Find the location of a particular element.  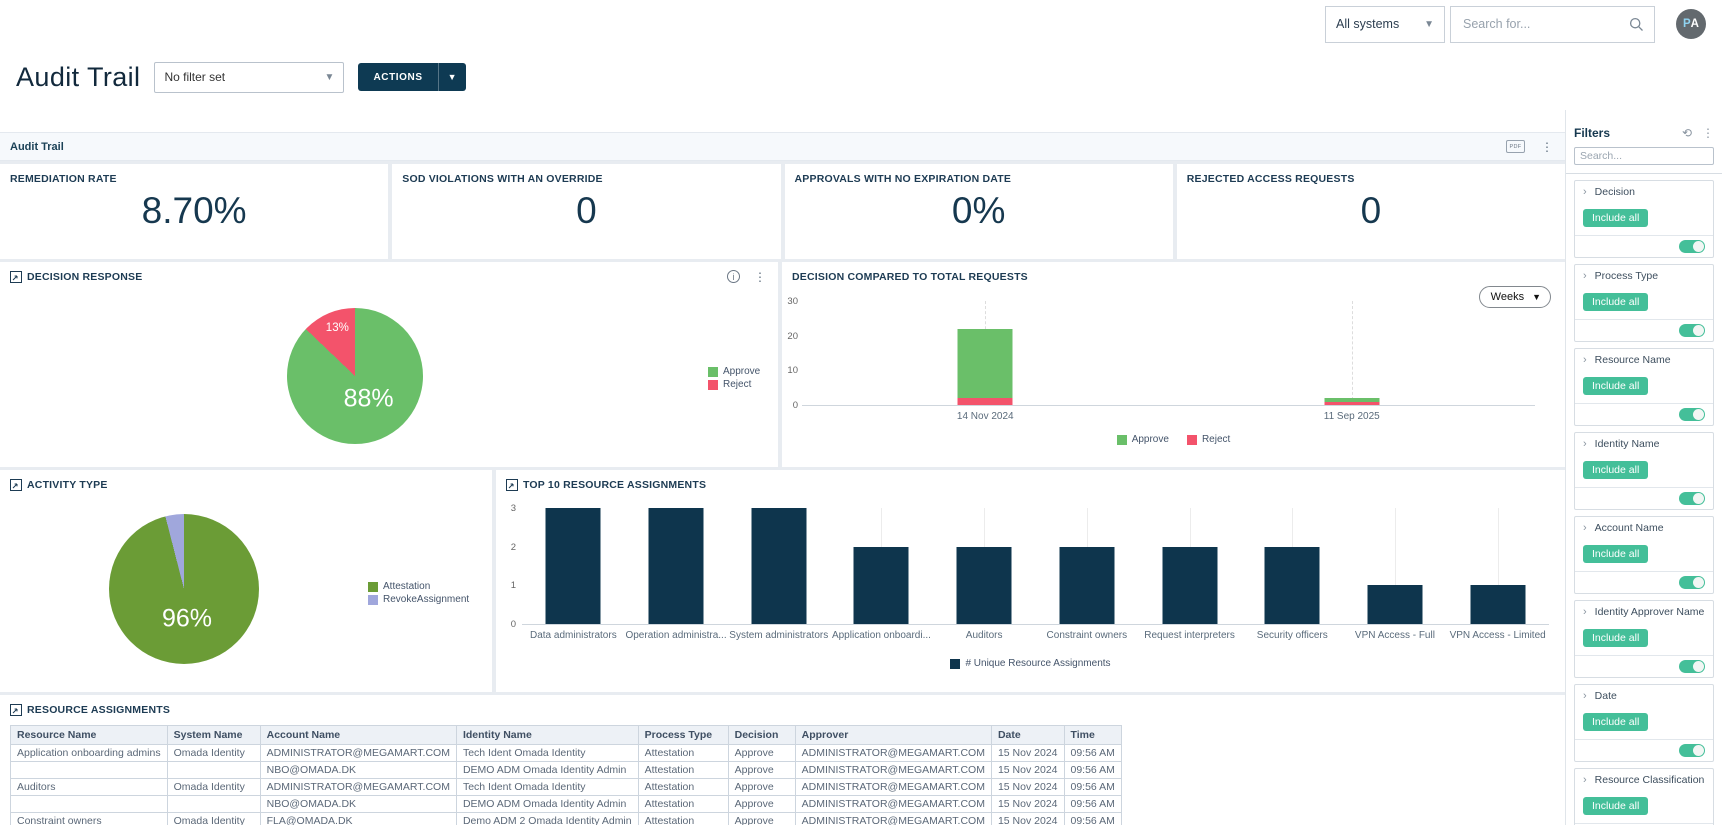

export-pdf-icon: PDF is located at coordinates (1515, 146).